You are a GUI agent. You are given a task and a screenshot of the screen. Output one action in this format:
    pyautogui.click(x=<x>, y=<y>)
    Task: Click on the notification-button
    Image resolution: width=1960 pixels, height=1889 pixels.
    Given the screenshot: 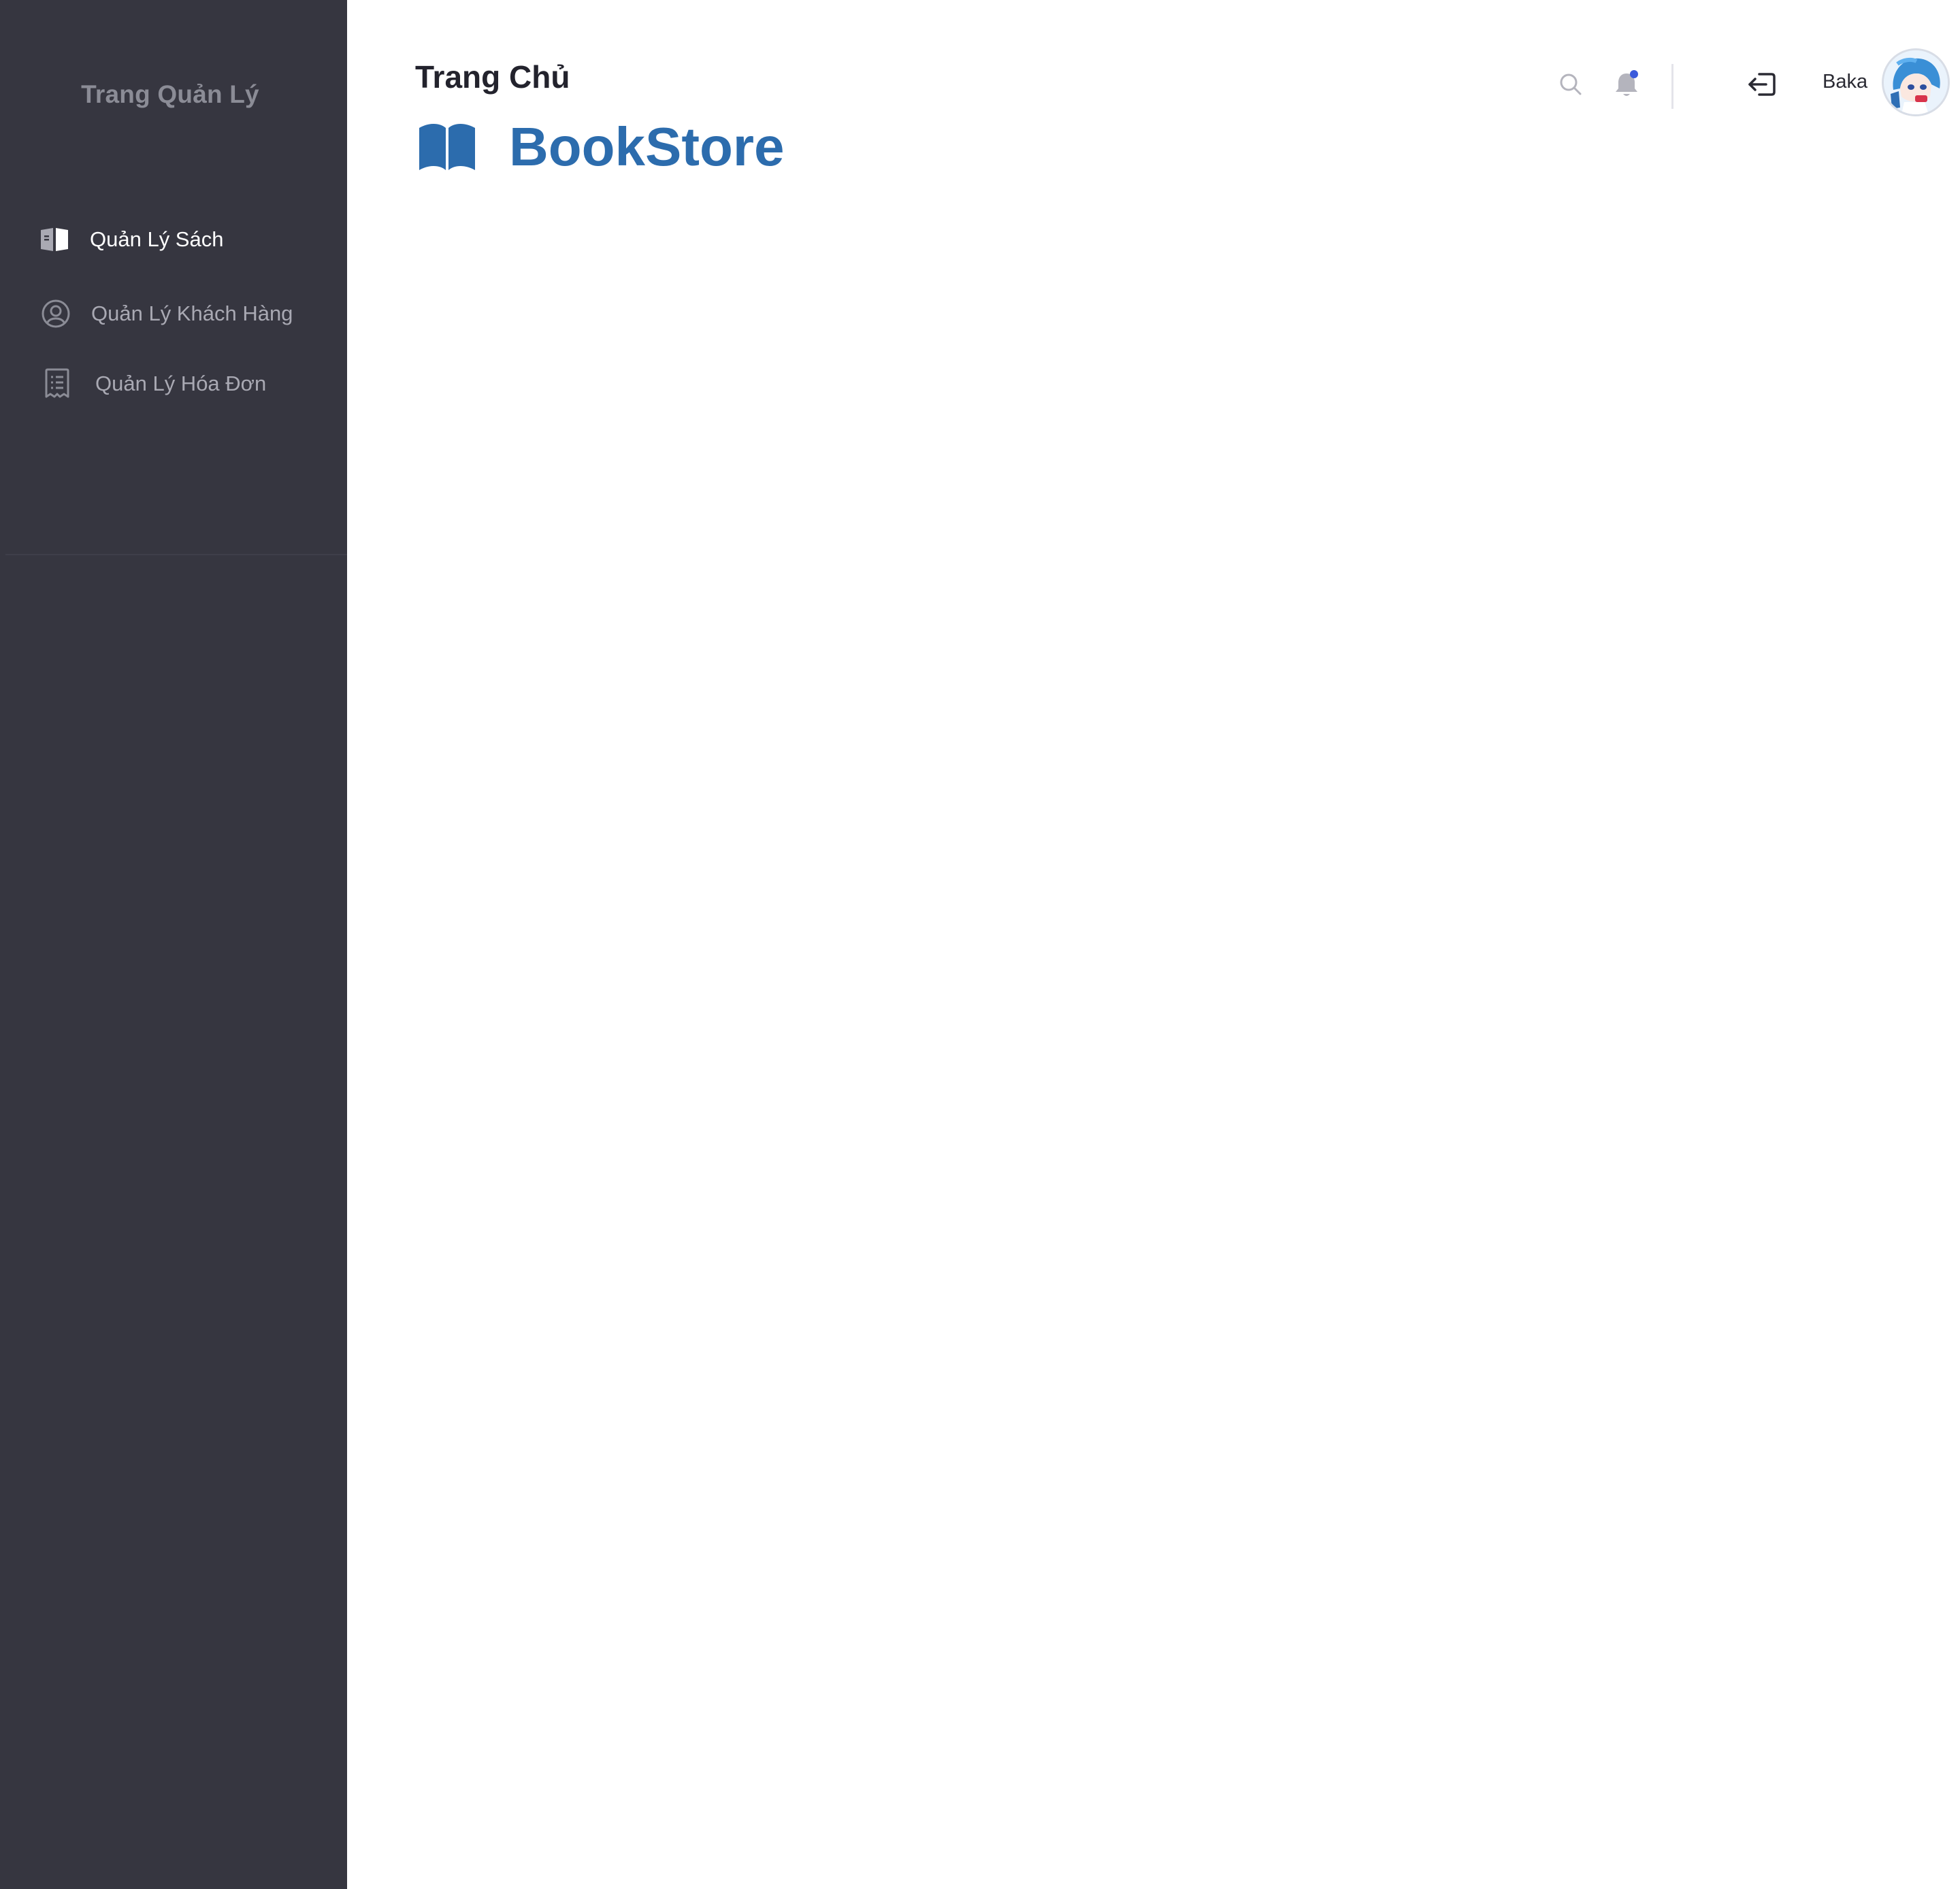 What is the action you would take?
    pyautogui.click(x=1626, y=84)
    